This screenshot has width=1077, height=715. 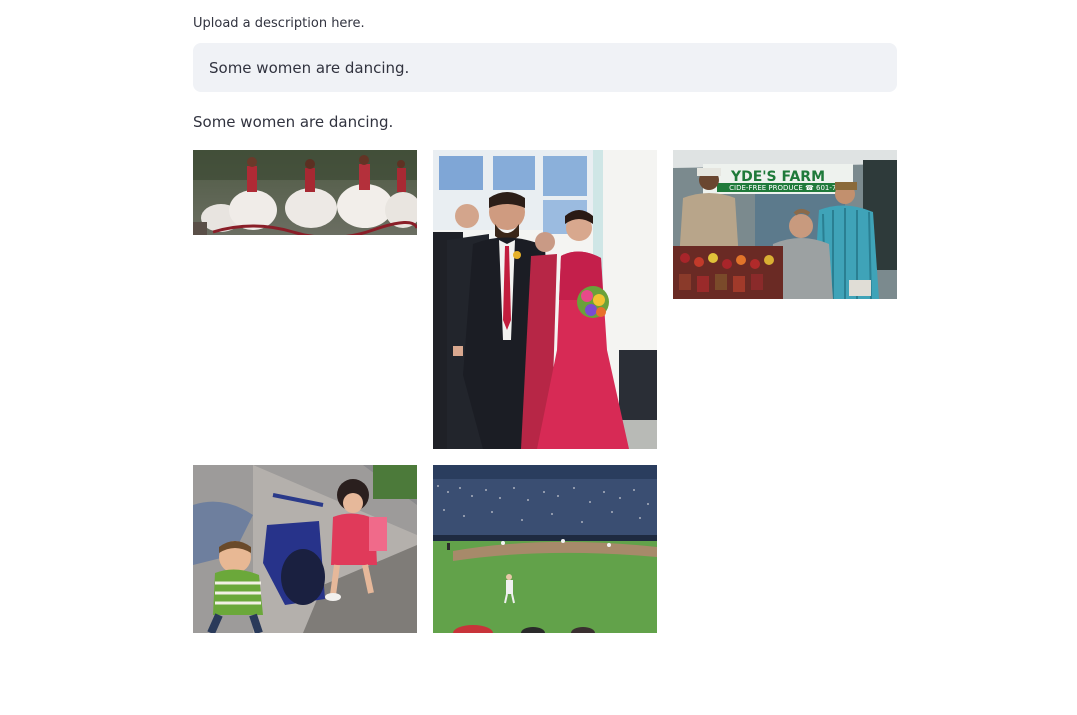 I want to click on children-photo, so click(x=305, y=549).